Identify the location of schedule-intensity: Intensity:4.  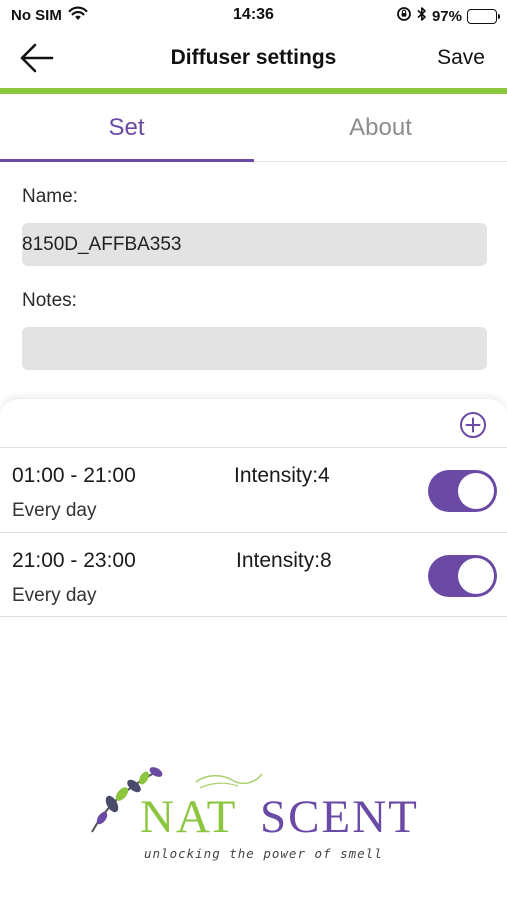
(282, 475).